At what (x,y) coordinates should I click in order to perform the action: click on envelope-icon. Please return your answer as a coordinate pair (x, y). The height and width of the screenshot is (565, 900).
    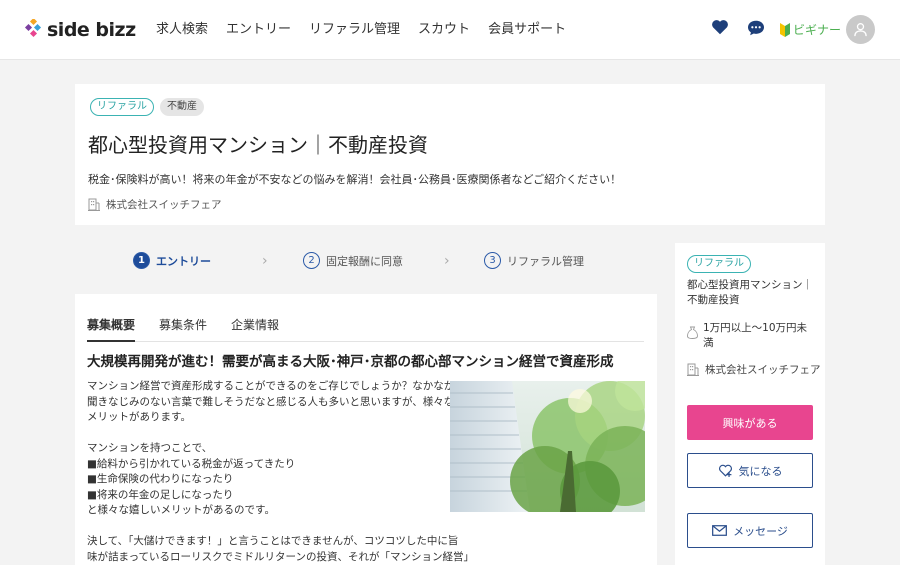
    Looking at the image, I should click on (720, 530).